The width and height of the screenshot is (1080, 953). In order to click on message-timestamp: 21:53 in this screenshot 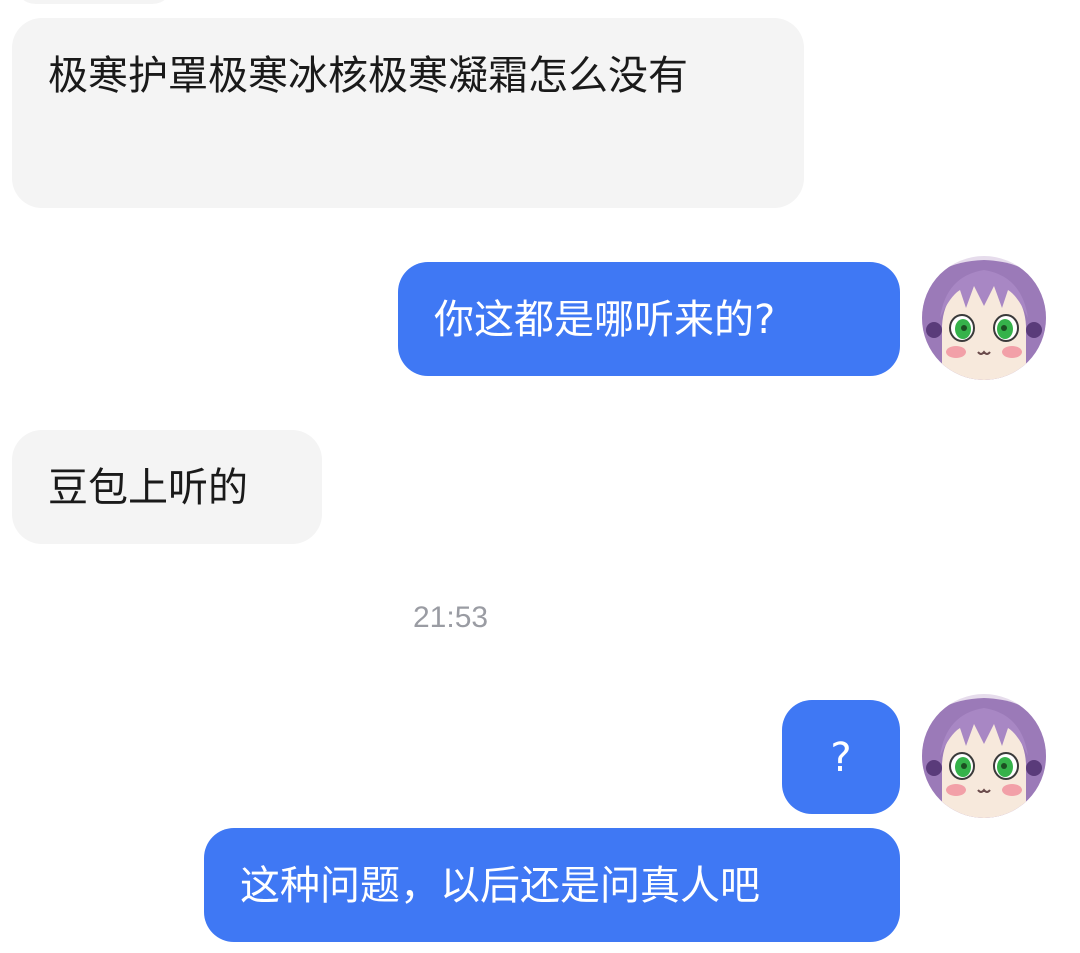, I will do `click(451, 617)`.